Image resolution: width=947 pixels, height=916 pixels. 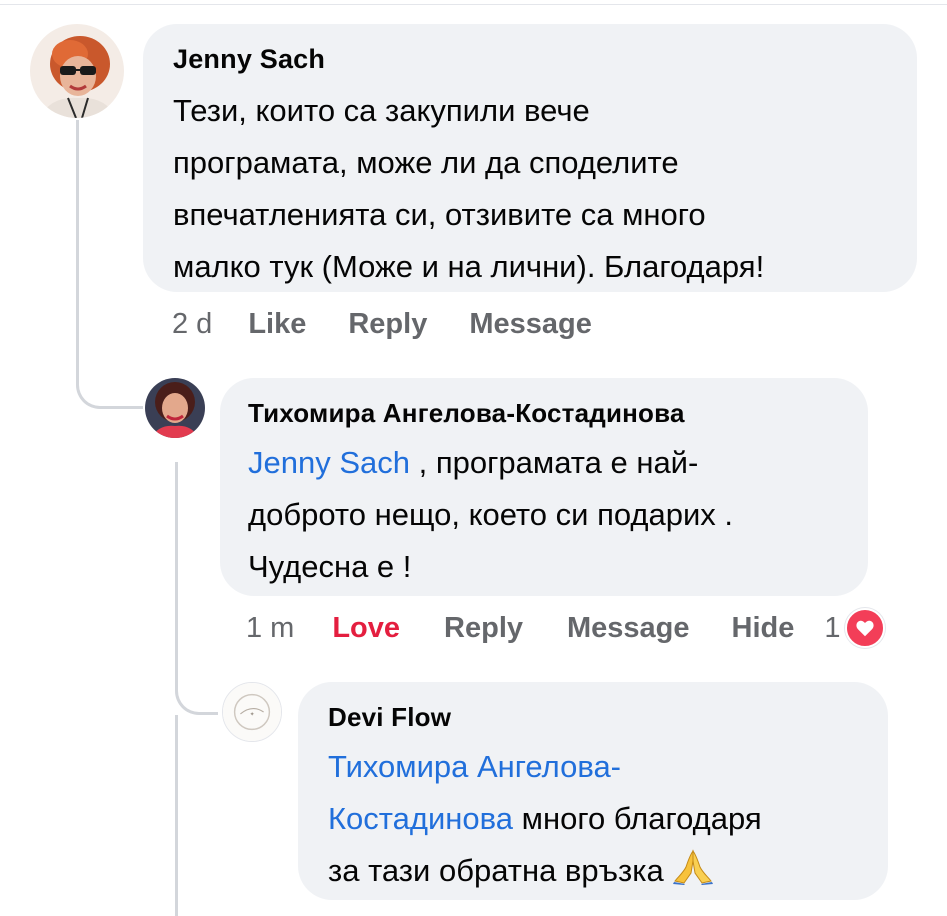 I want to click on avatar-jenny-sach, so click(x=77, y=71).